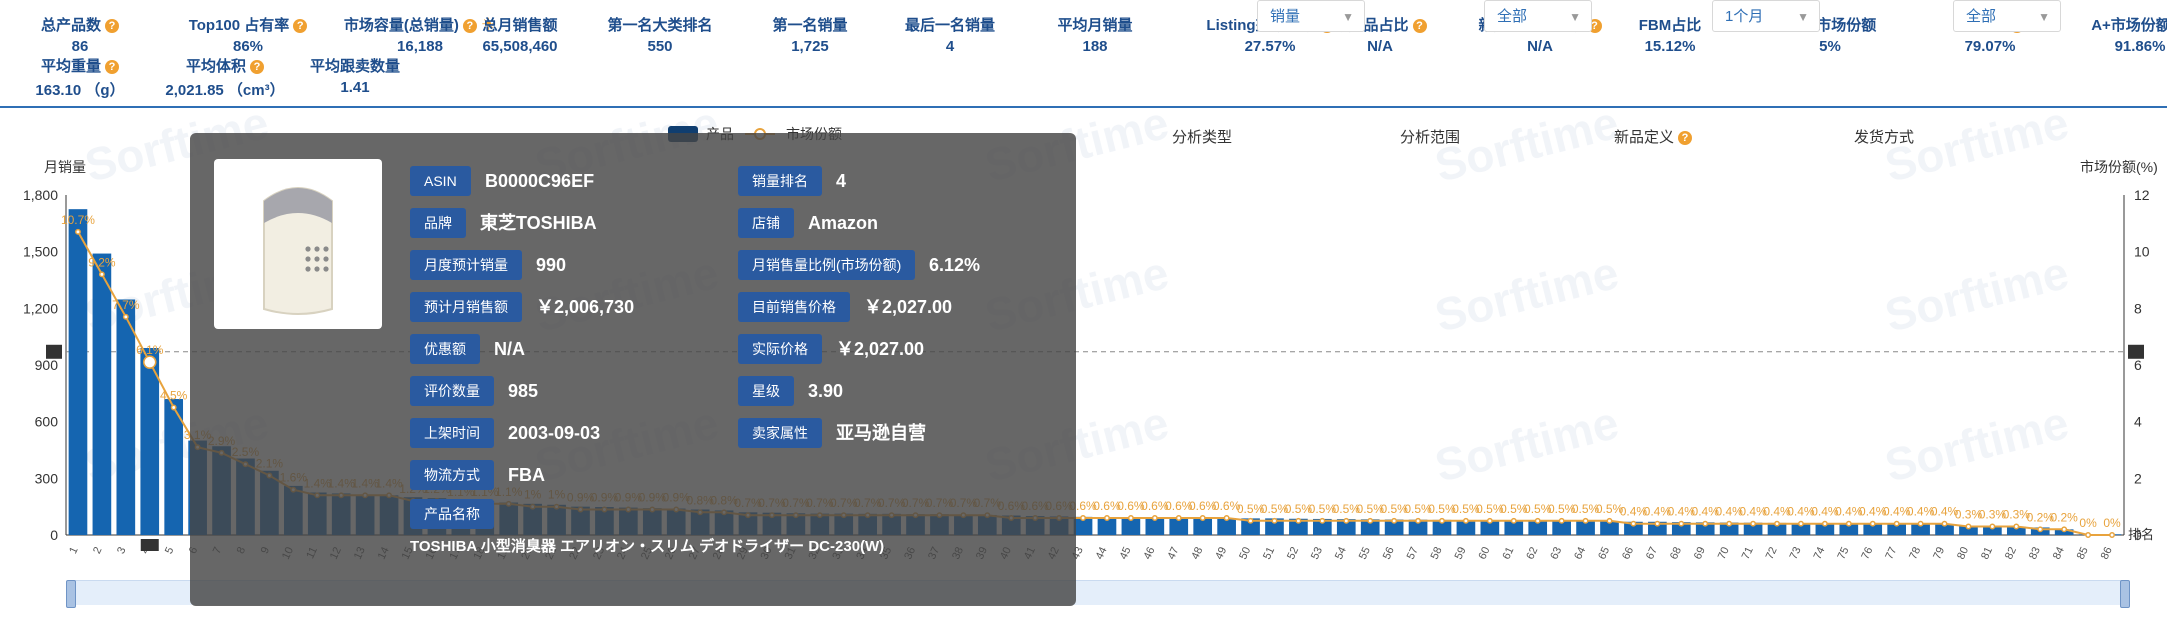 The width and height of the screenshot is (2167, 630). I want to click on stat-item: 最后一名销量 4, so click(950, 34).